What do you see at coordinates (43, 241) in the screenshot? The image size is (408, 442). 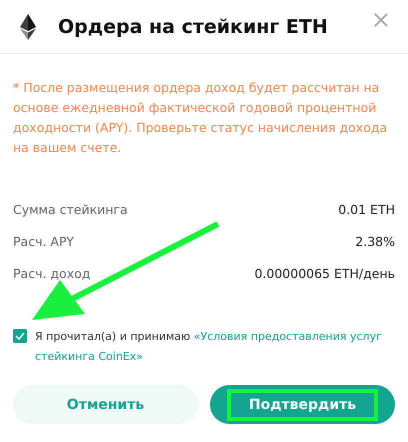 I see `detail-label: Расч. APY` at bounding box center [43, 241].